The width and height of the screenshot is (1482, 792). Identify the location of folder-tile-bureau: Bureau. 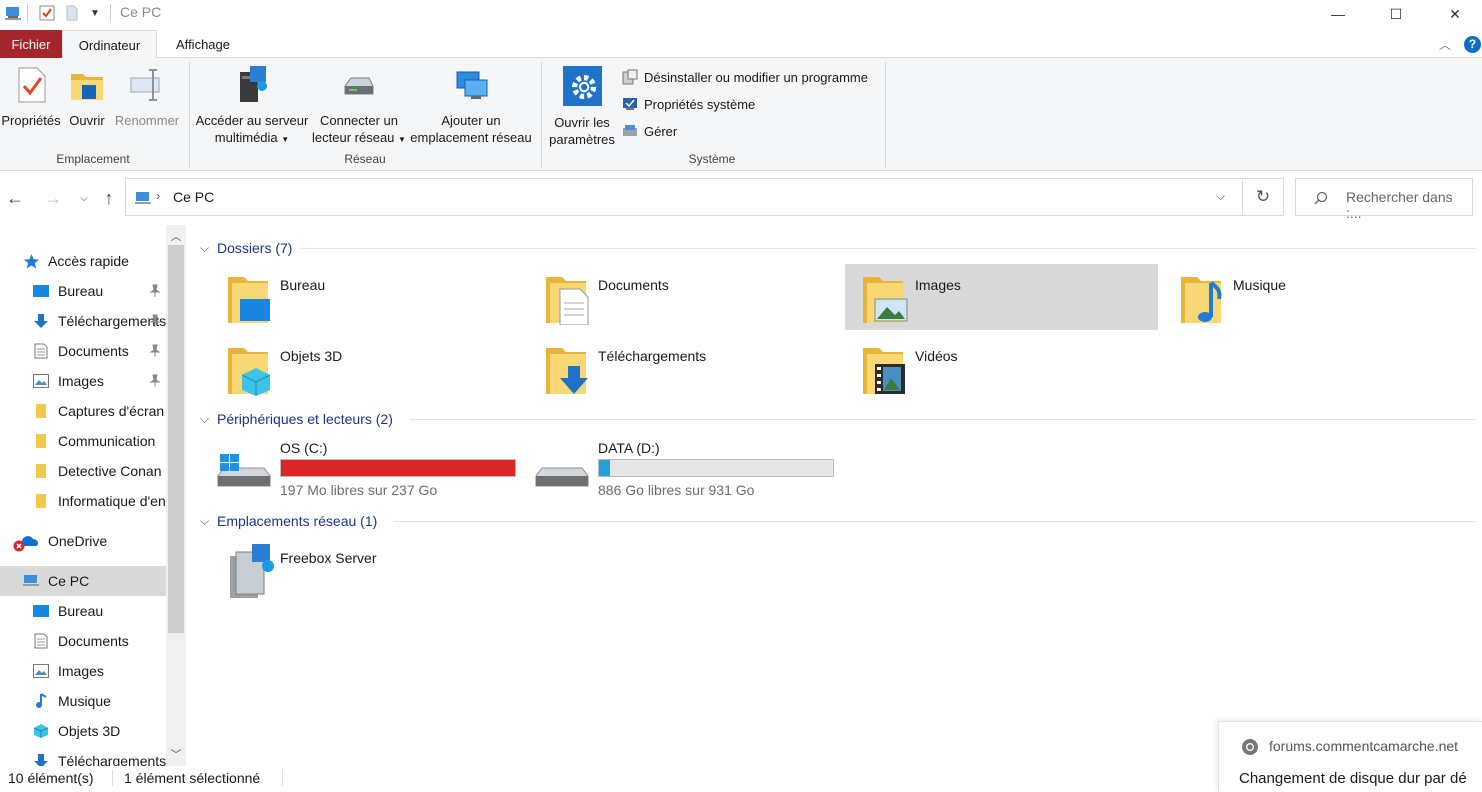
(366, 297).